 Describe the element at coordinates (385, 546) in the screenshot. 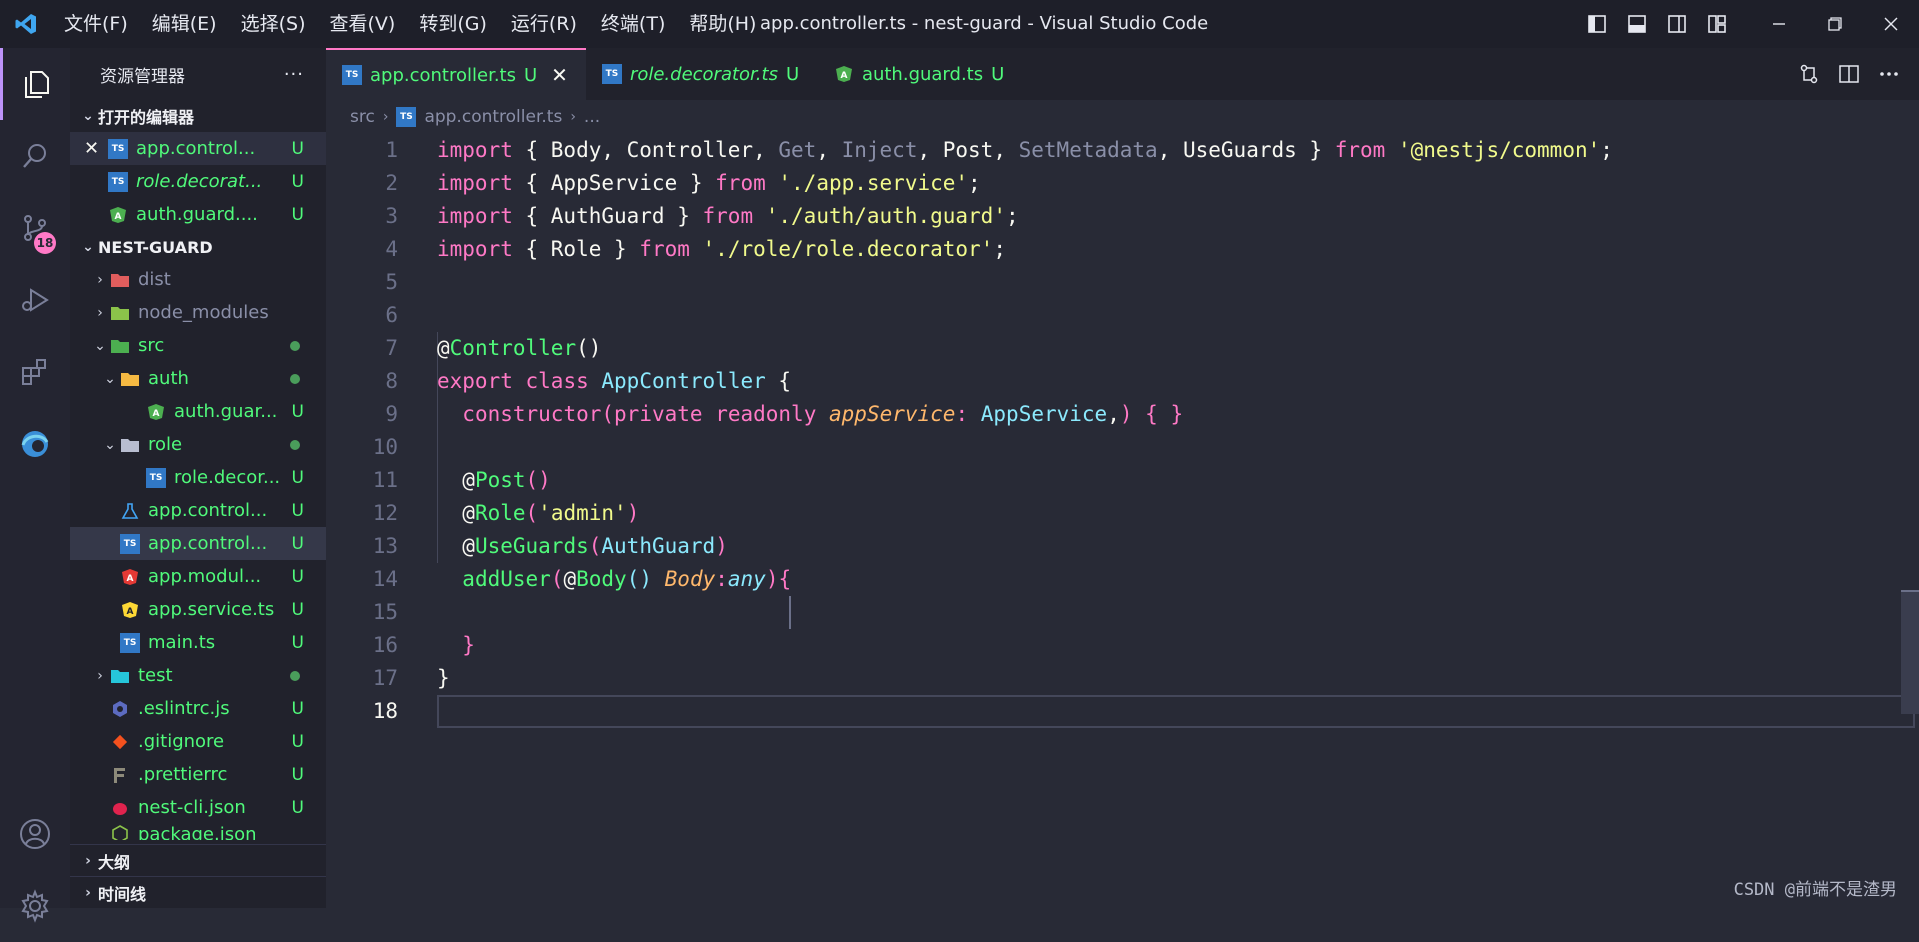

I see `line-number: 13` at that location.